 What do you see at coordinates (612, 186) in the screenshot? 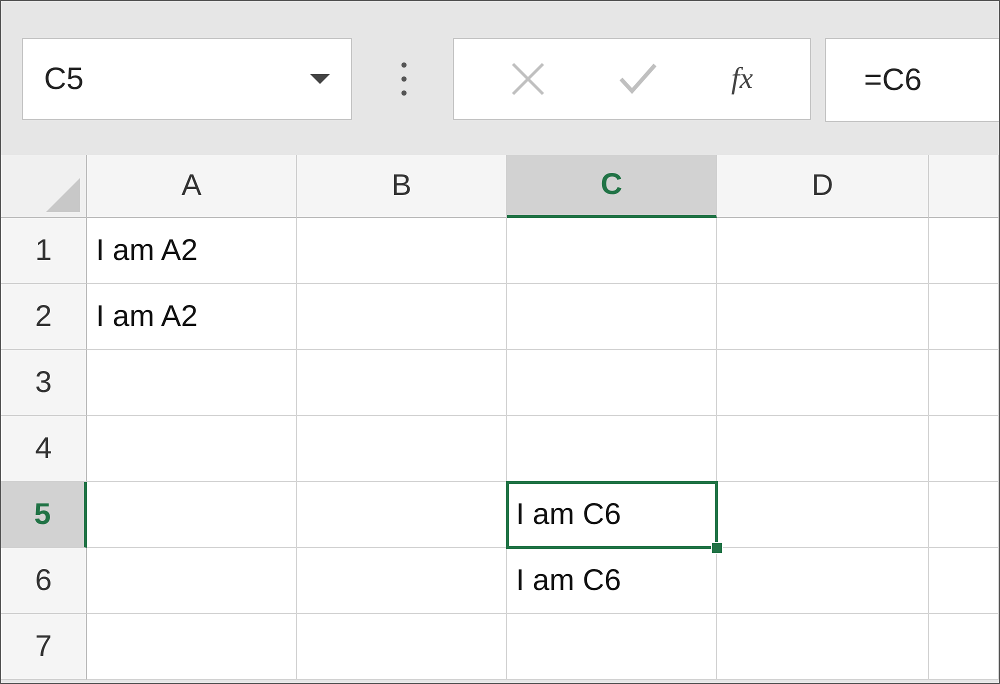
I see `column-header: C` at bounding box center [612, 186].